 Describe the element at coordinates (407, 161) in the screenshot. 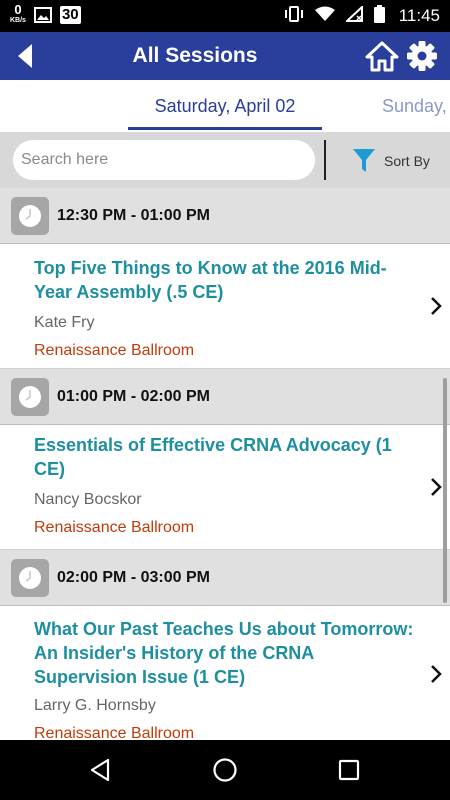

I see `sort-by-label: Sort By` at that location.